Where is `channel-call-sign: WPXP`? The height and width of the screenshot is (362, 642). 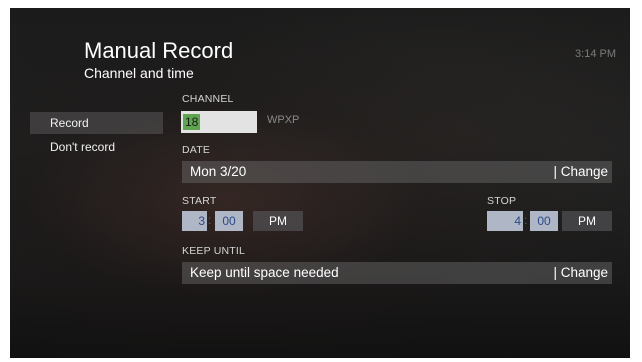 channel-call-sign: WPXP is located at coordinates (283, 120).